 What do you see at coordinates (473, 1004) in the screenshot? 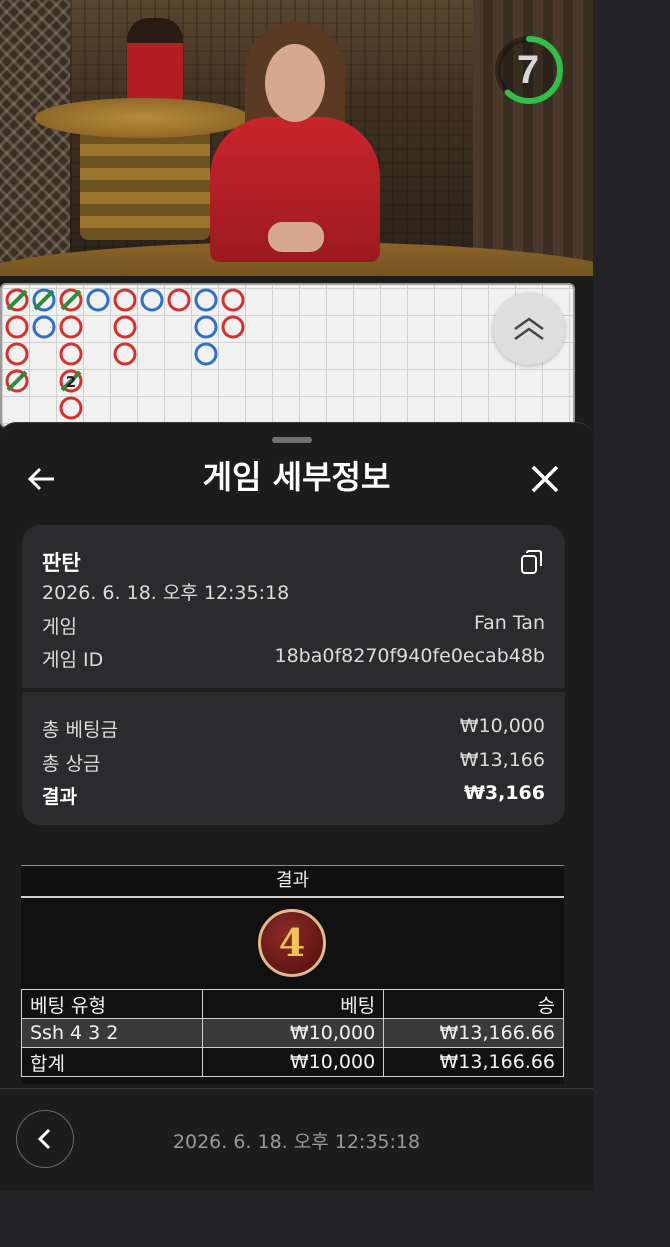
I see `col-win: 승` at bounding box center [473, 1004].